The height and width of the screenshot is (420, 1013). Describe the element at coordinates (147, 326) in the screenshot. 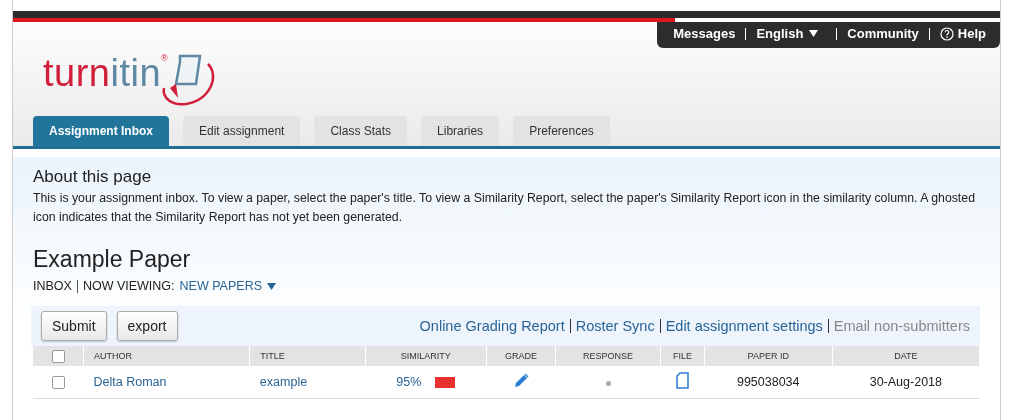

I see `action-button: export` at that location.